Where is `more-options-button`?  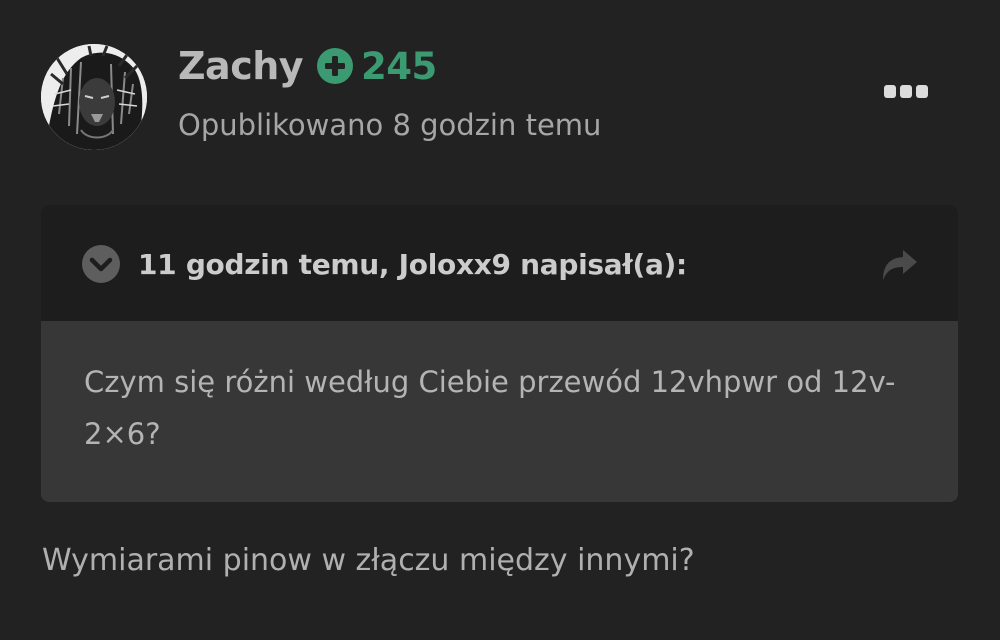 more-options-button is located at coordinates (906, 92).